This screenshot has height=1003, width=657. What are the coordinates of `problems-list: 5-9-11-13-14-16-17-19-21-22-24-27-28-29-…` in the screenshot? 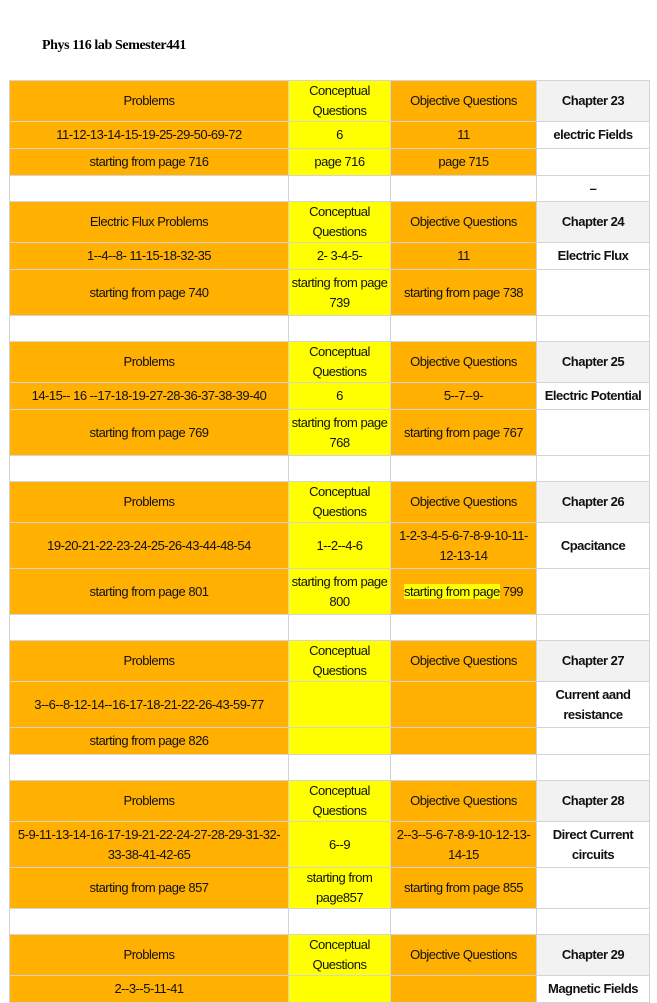 It's located at (149, 844).